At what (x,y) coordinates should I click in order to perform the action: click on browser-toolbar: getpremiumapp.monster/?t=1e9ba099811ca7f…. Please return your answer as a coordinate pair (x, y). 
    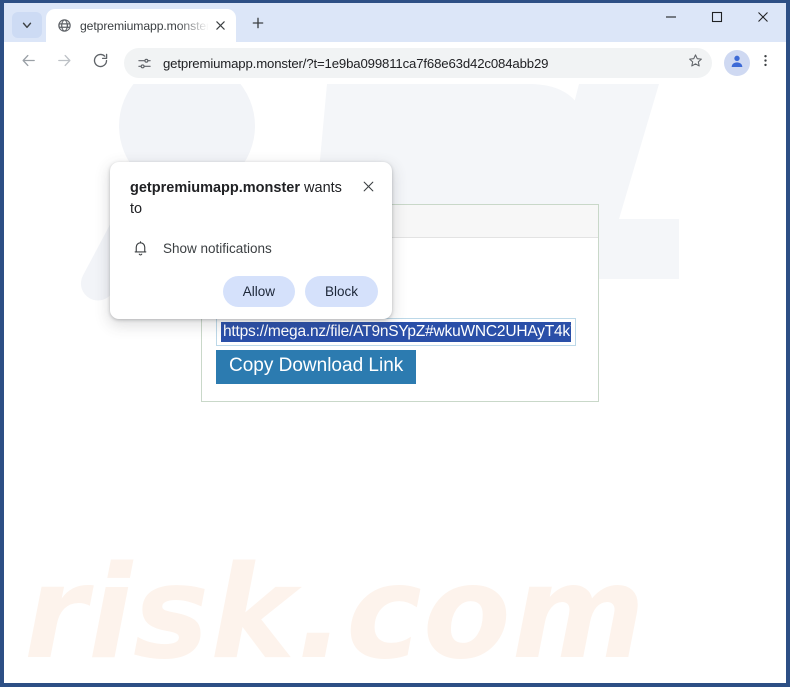
    Looking at the image, I should click on (395, 63).